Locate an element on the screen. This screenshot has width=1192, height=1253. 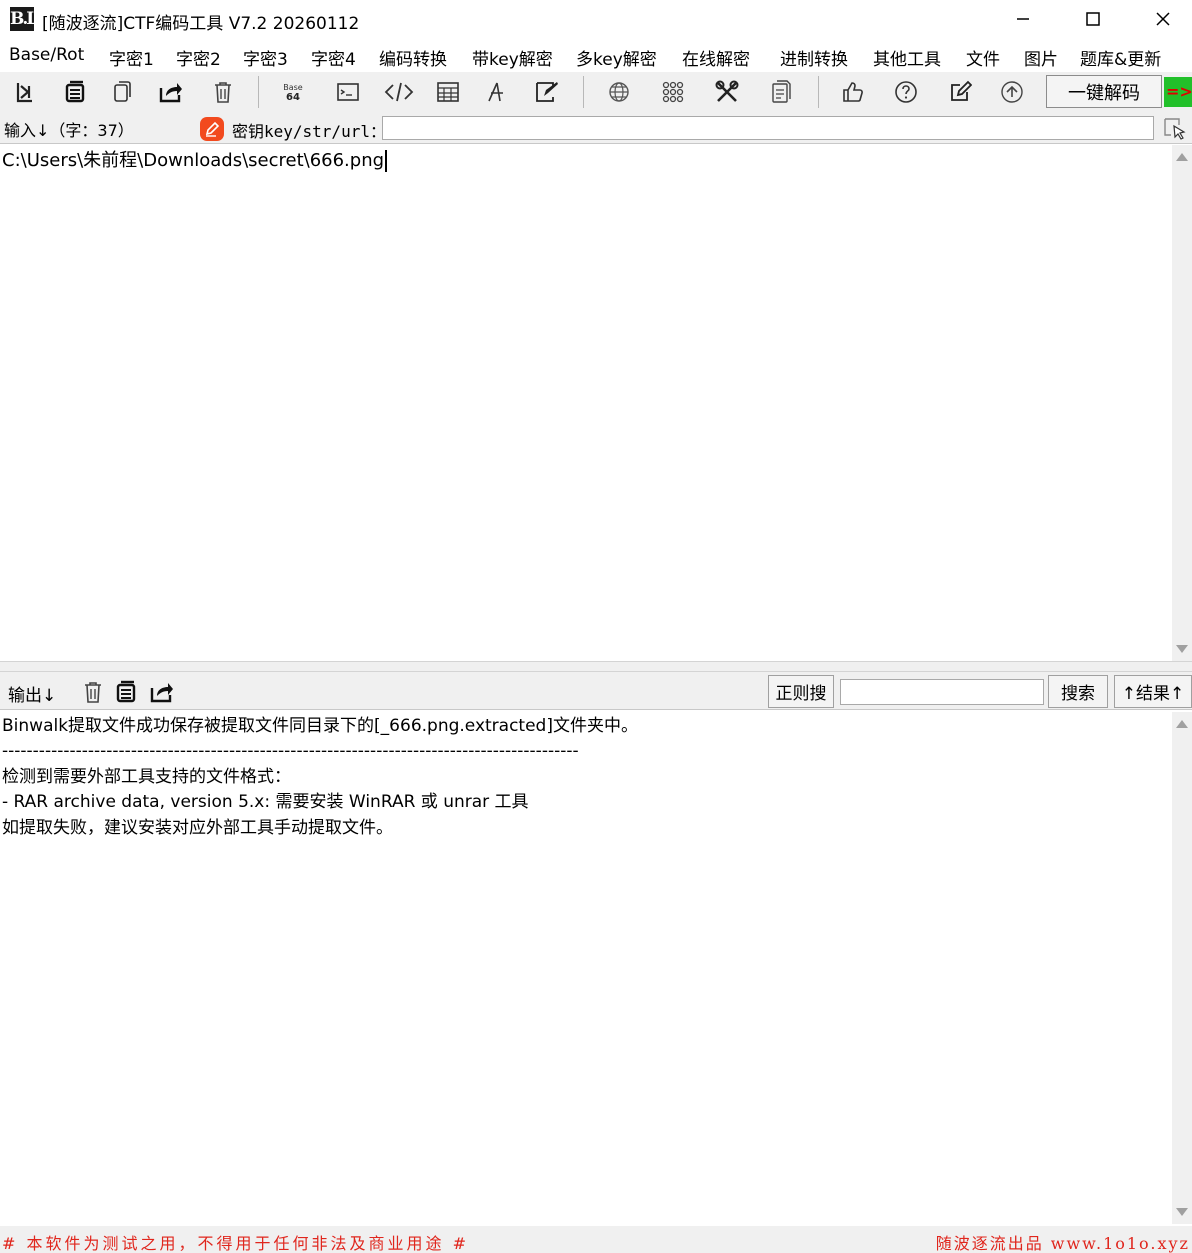
web-button is located at coordinates (619, 92).